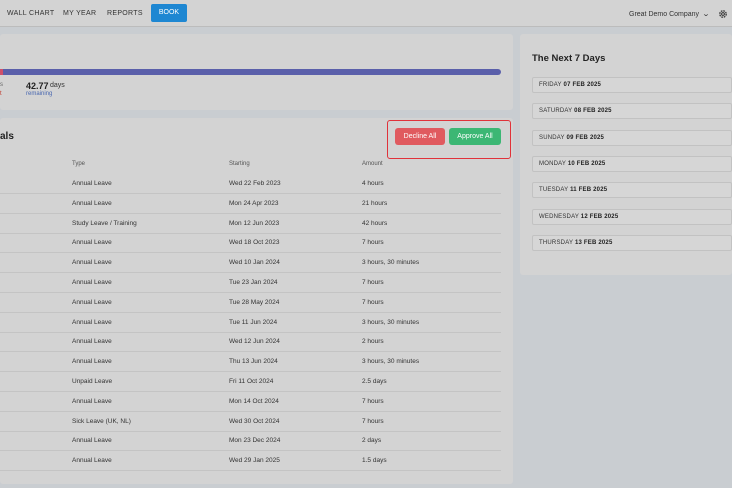 This screenshot has height=488, width=732. I want to click on approve-all-button: Approve All, so click(475, 136).